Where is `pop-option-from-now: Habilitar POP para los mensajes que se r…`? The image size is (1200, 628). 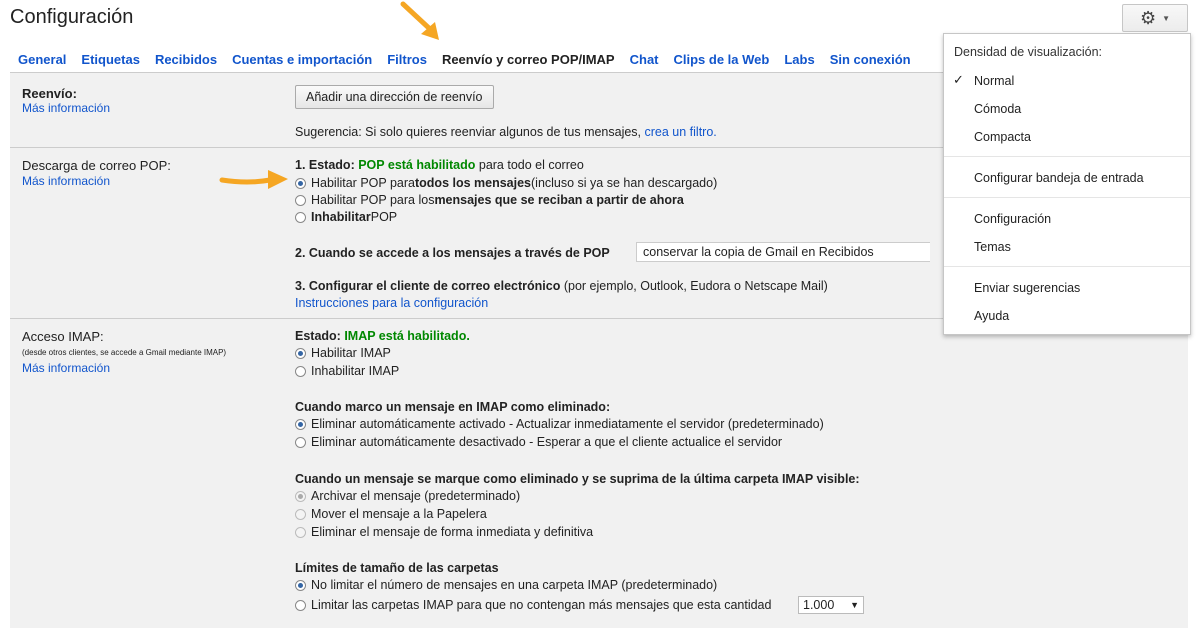 pop-option-from-now: Habilitar POP para los mensajes que se r… is located at coordinates (489, 200).